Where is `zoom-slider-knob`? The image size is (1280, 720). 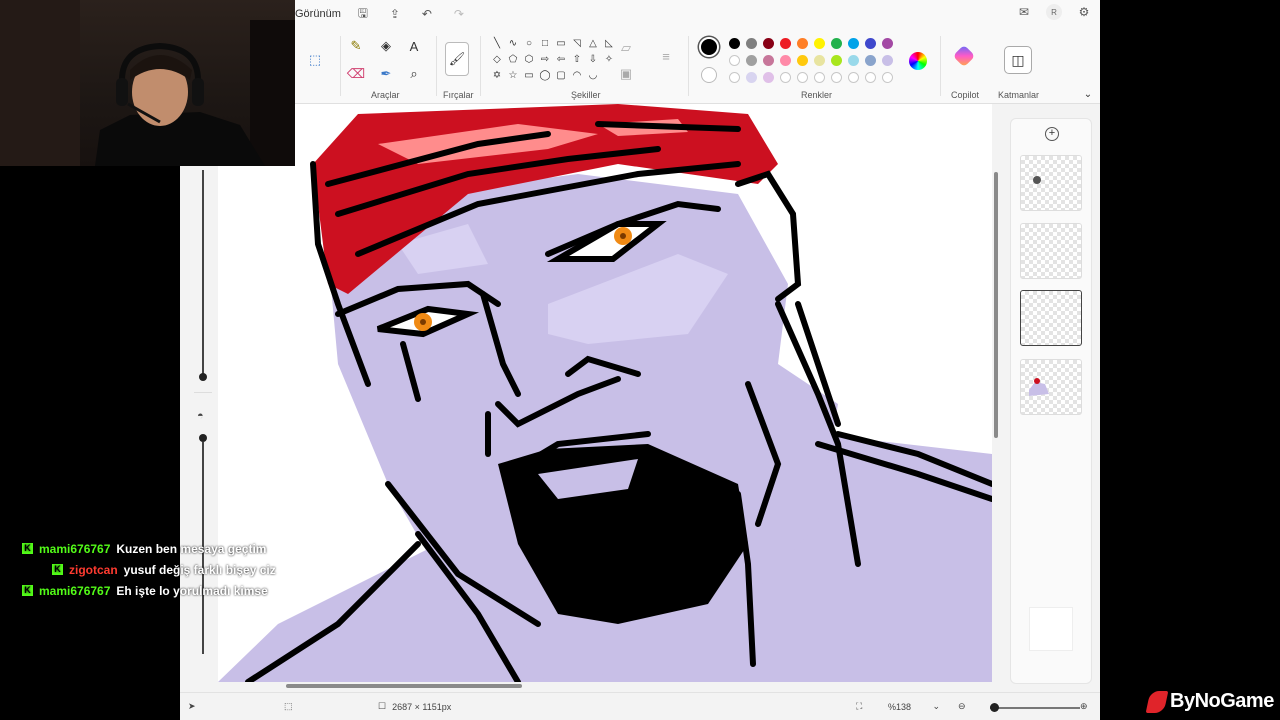
zoom-slider-knob is located at coordinates (994, 707).